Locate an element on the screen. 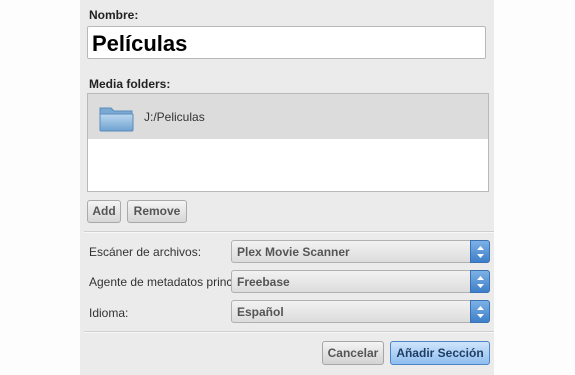 This screenshot has height=375, width=575. folder-path: J:/Peliculas is located at coordinates (174, 117).